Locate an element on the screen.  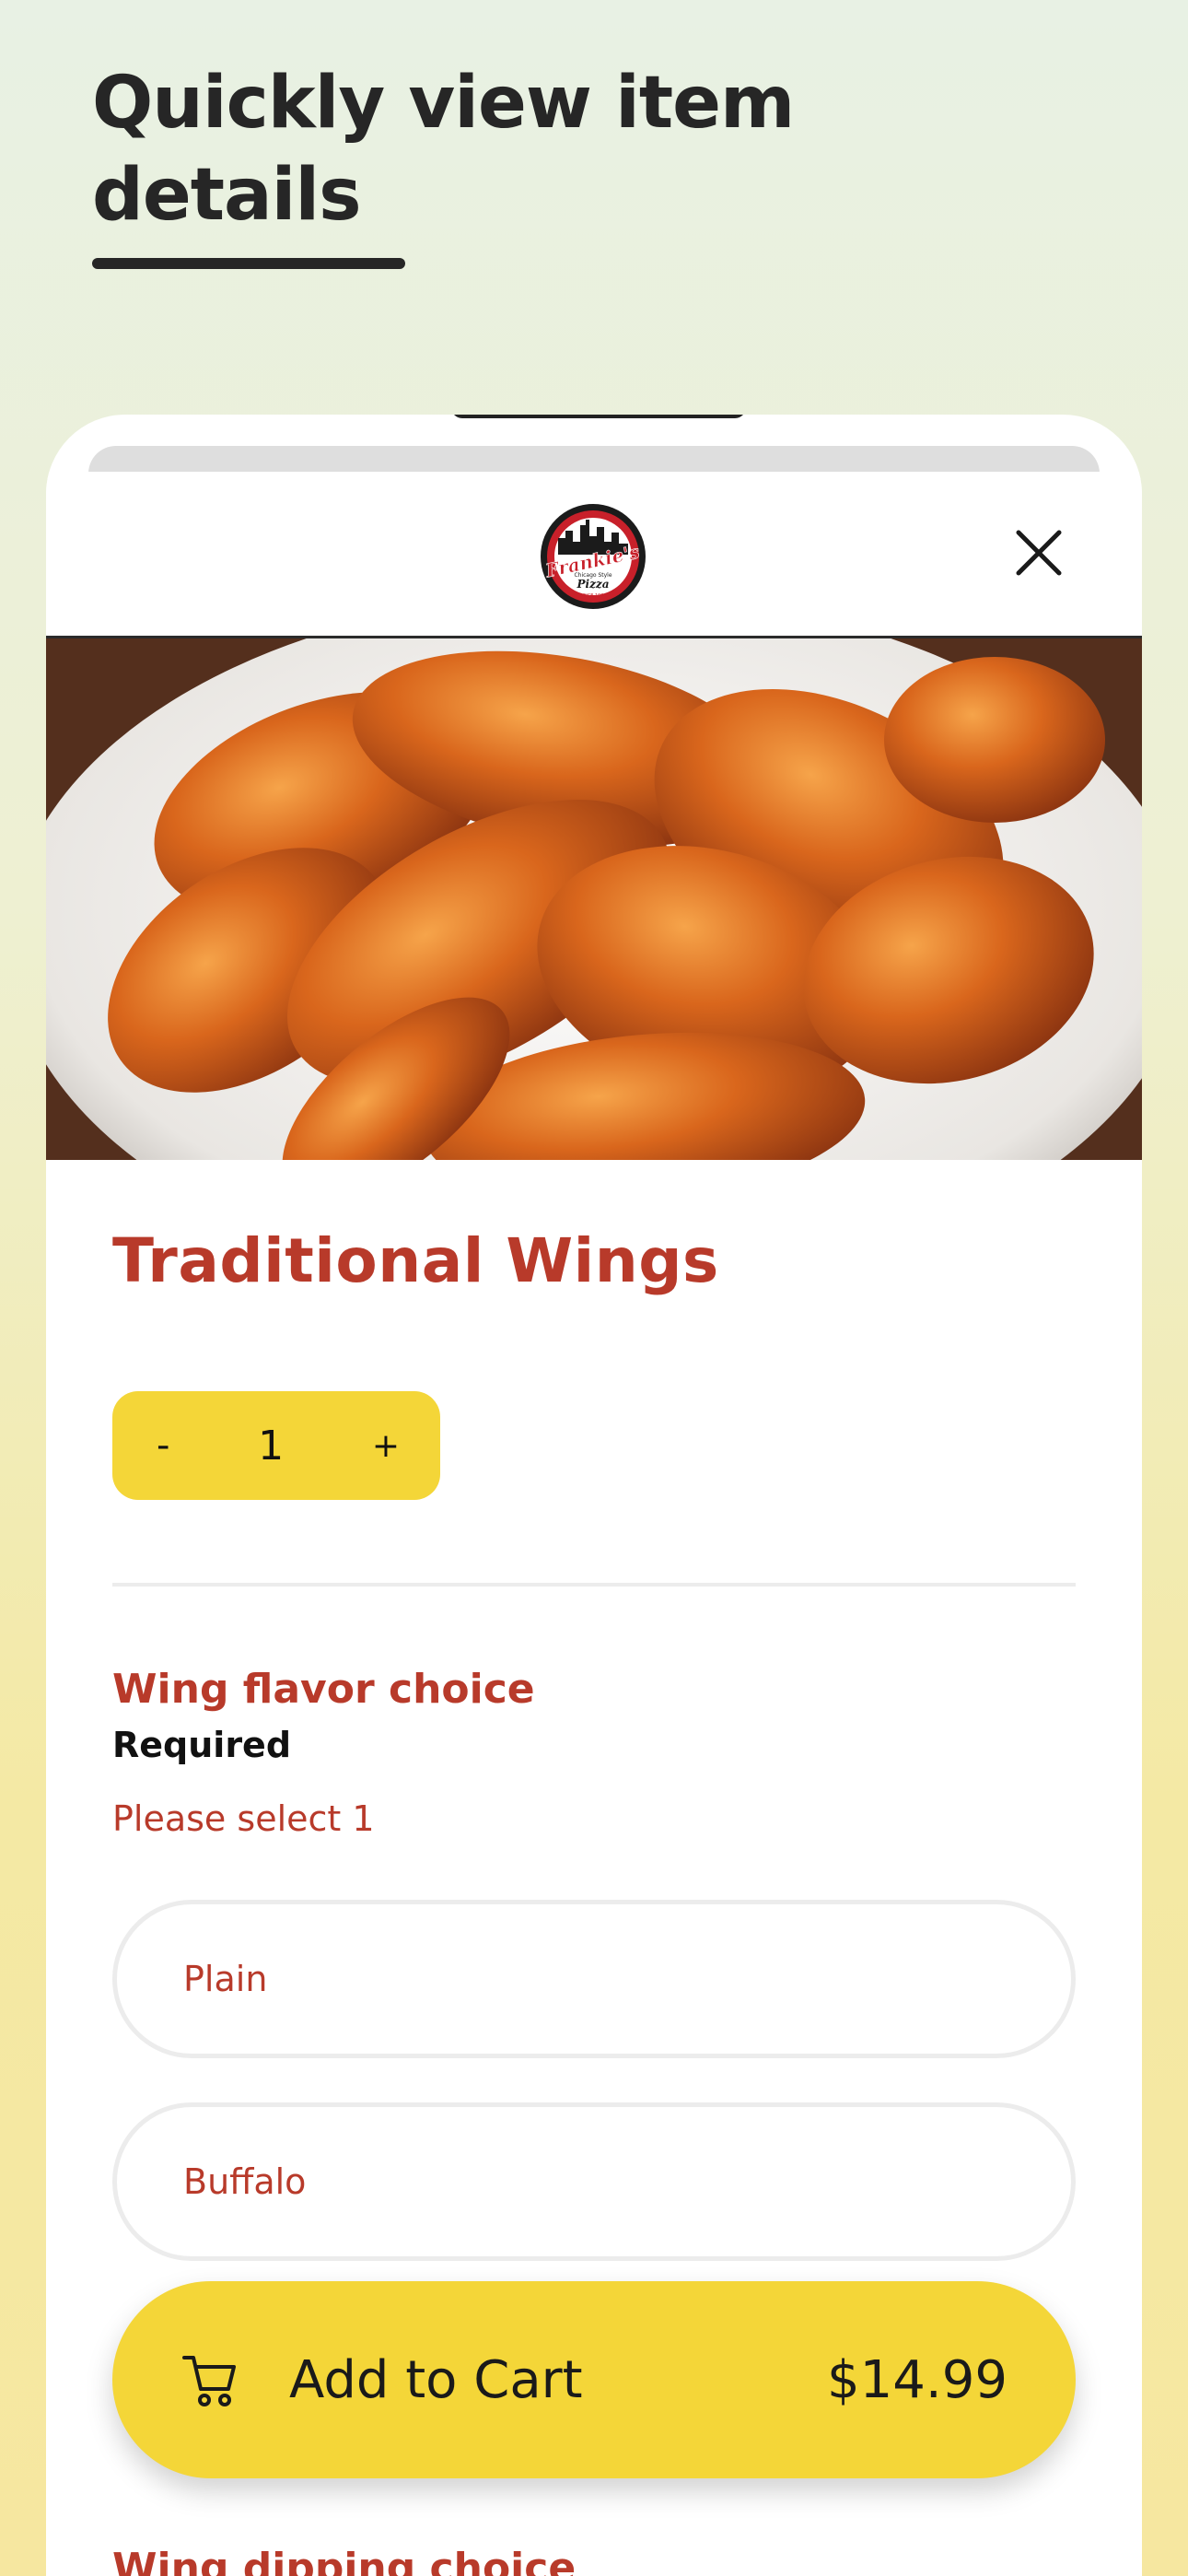
add-to-cart-button: Add to Cart $14.99 is located at coordinates (594, 2379).